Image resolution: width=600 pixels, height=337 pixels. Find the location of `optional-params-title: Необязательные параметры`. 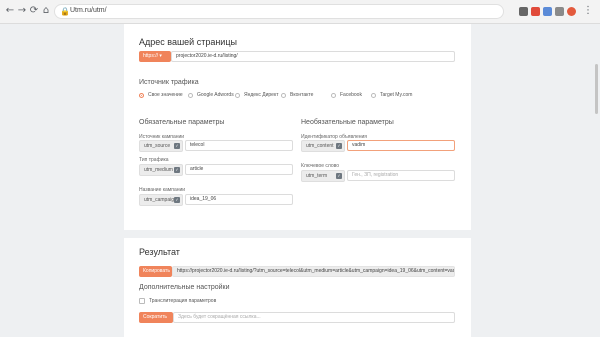

optional-params-title: Необязательные параметры is located at coordinates (347, 122).